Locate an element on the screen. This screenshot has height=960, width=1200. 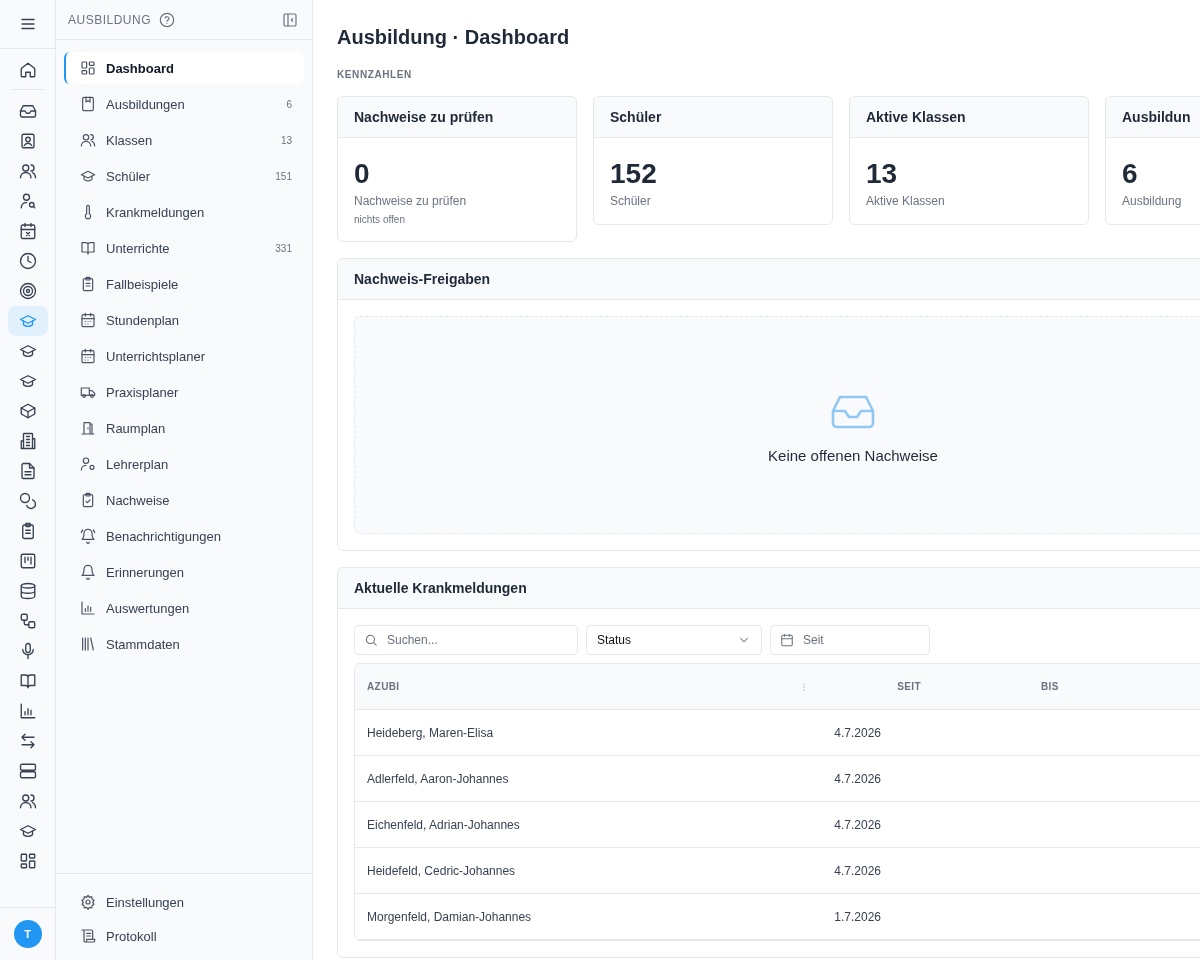
date-field: Seit is located at coordinates (850, 640).